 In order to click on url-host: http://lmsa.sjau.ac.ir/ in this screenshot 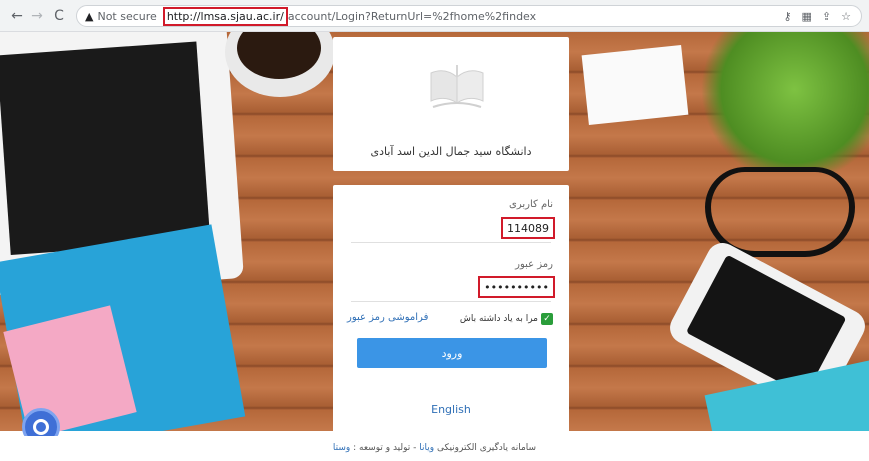, I will do `click(225, 16)`.